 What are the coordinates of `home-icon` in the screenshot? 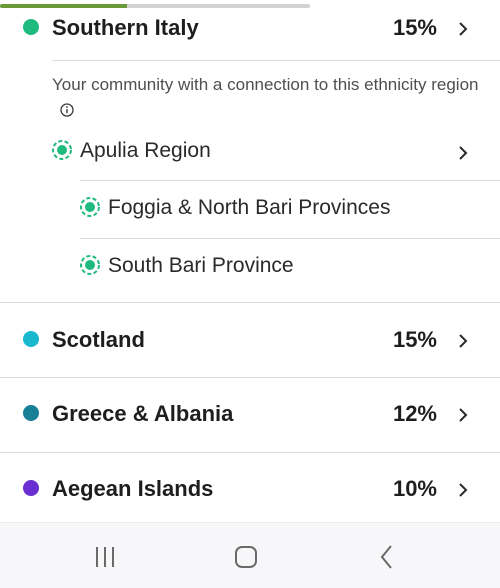 It's located at (246, 557).